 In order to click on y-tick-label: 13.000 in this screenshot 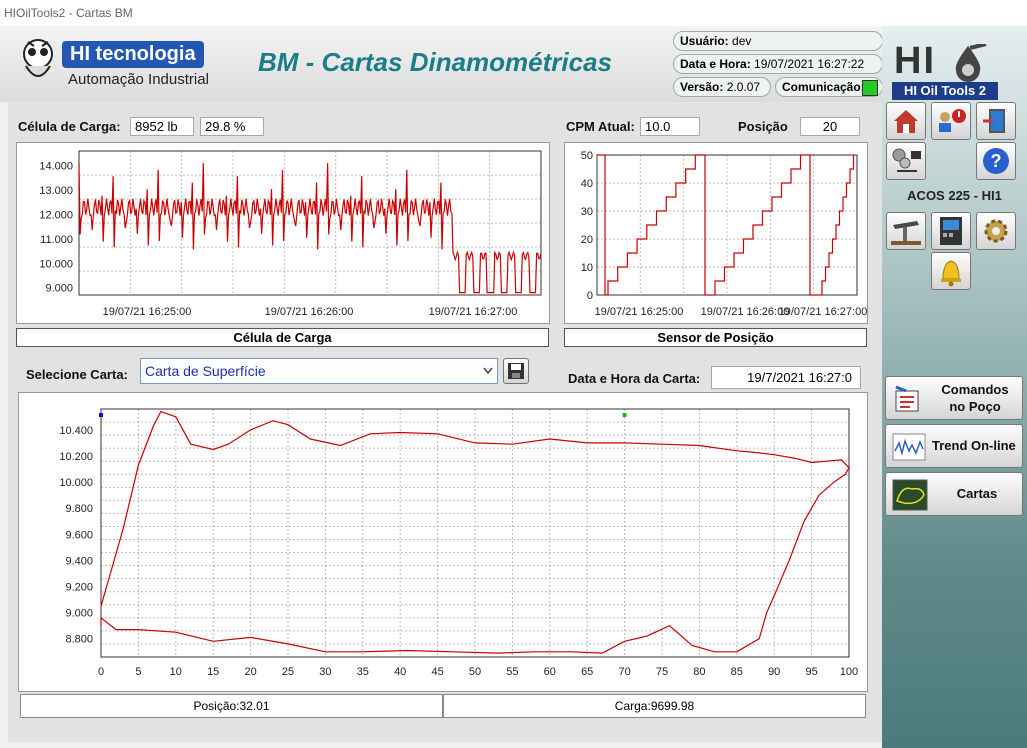, I will do `click(56, 191)`.